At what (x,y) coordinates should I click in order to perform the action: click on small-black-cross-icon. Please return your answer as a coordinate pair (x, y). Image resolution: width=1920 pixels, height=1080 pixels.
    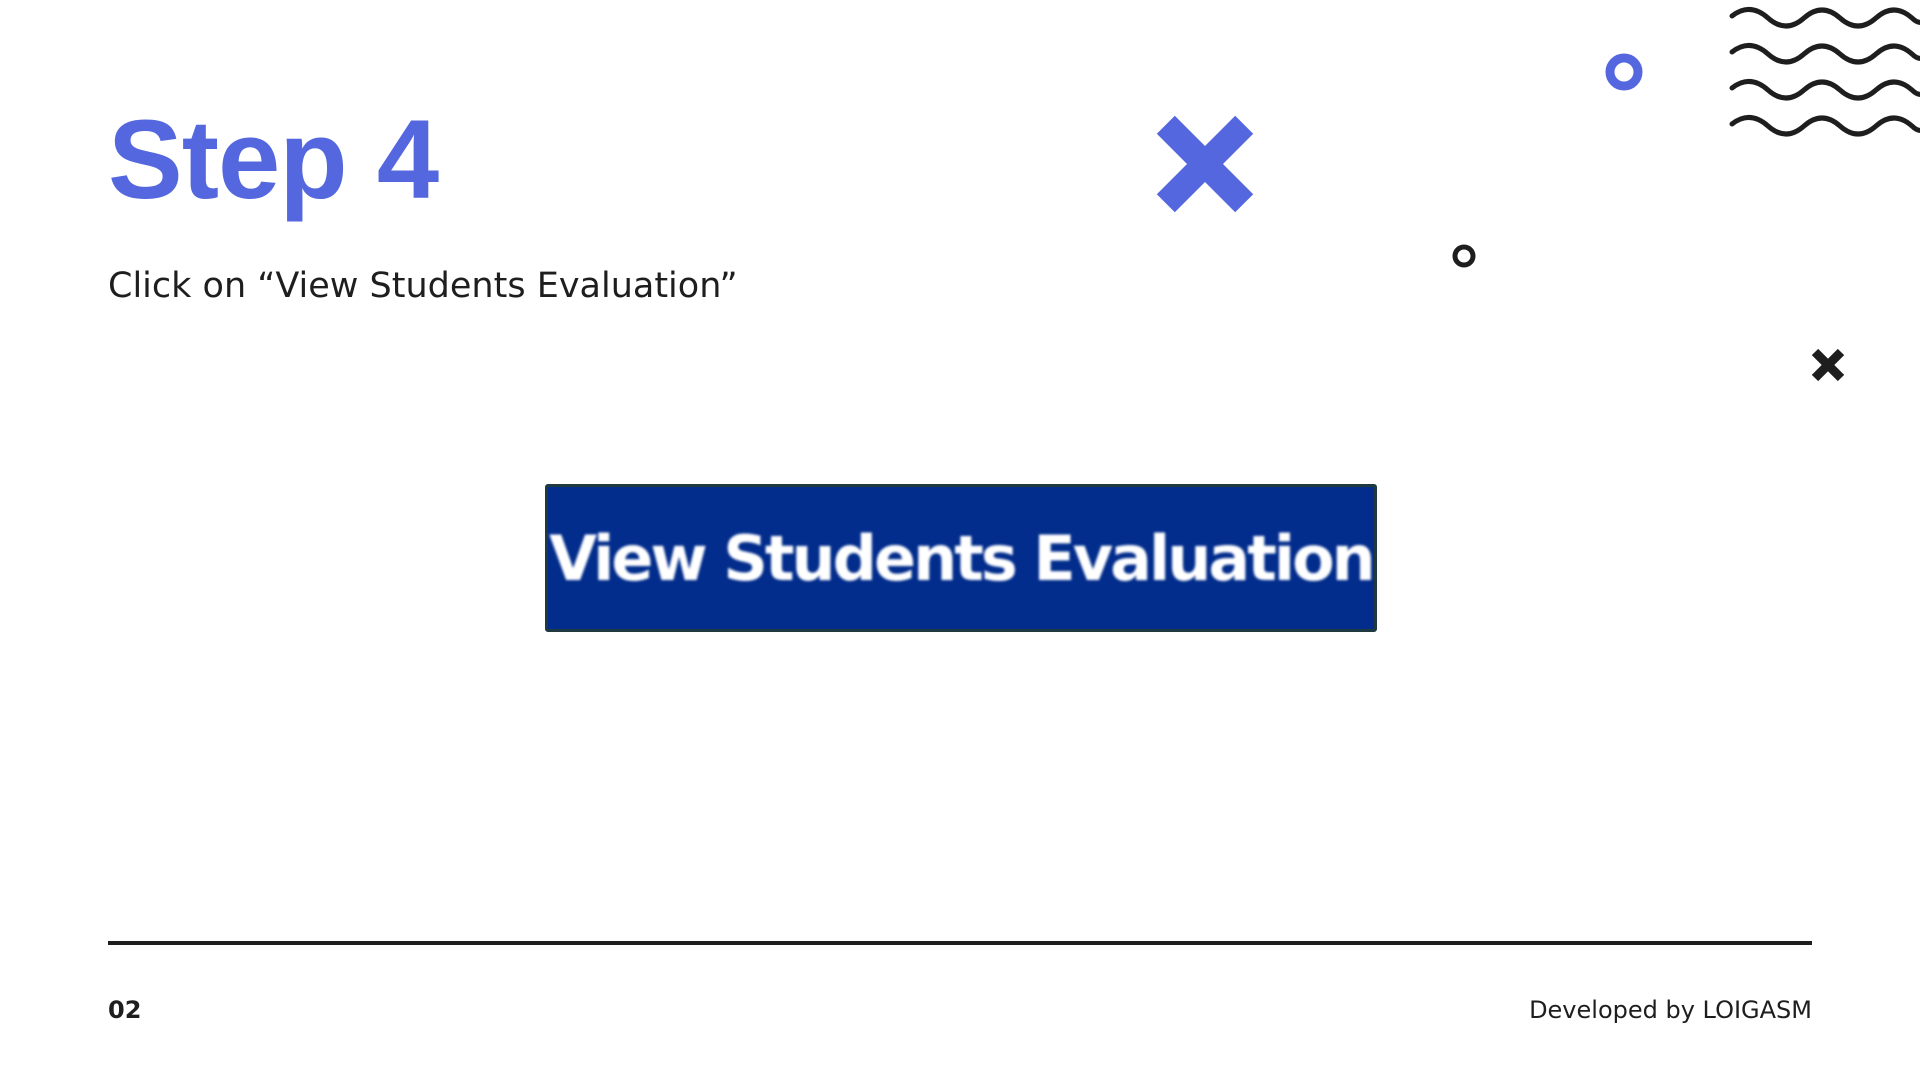
    Looking at the image, I should click on (1828, 365).